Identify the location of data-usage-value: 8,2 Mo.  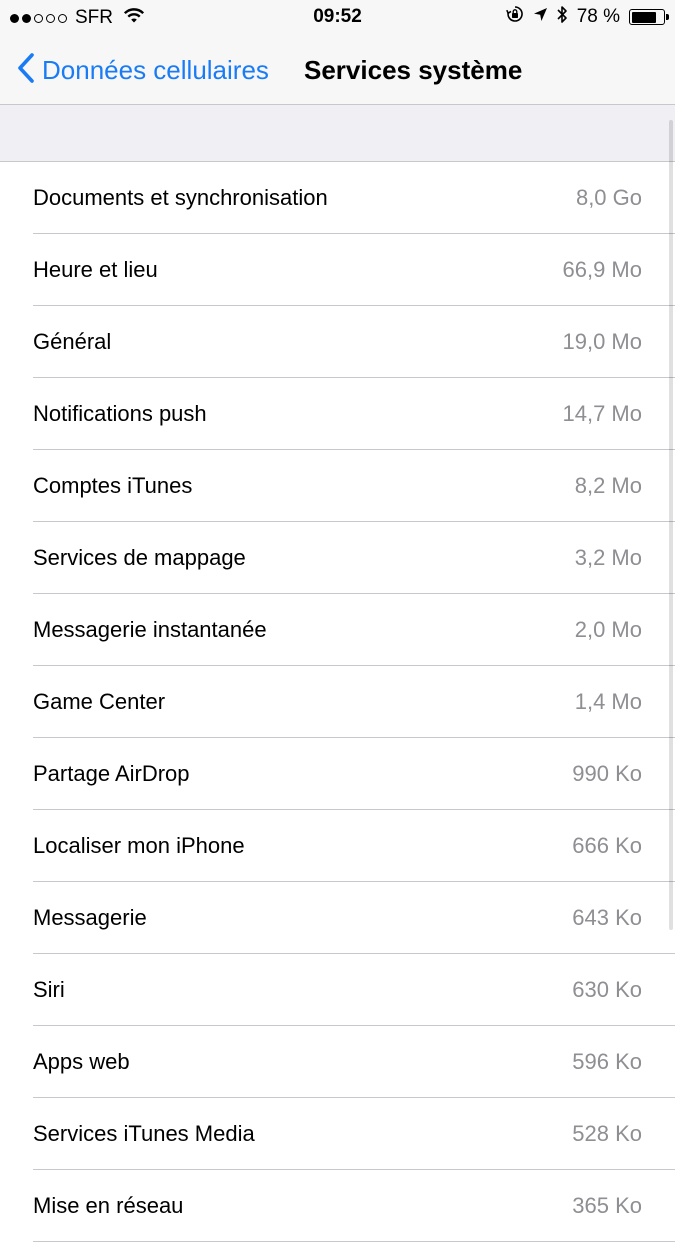
(608, 485).